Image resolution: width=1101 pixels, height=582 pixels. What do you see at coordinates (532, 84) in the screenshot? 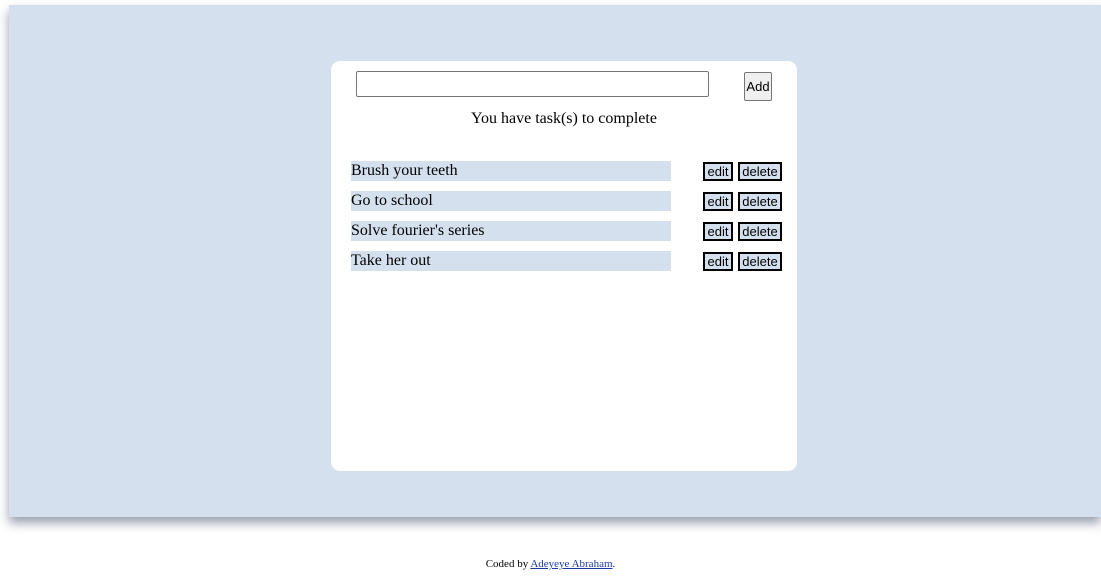
I see `task-input` at bounding box center [532, 84].